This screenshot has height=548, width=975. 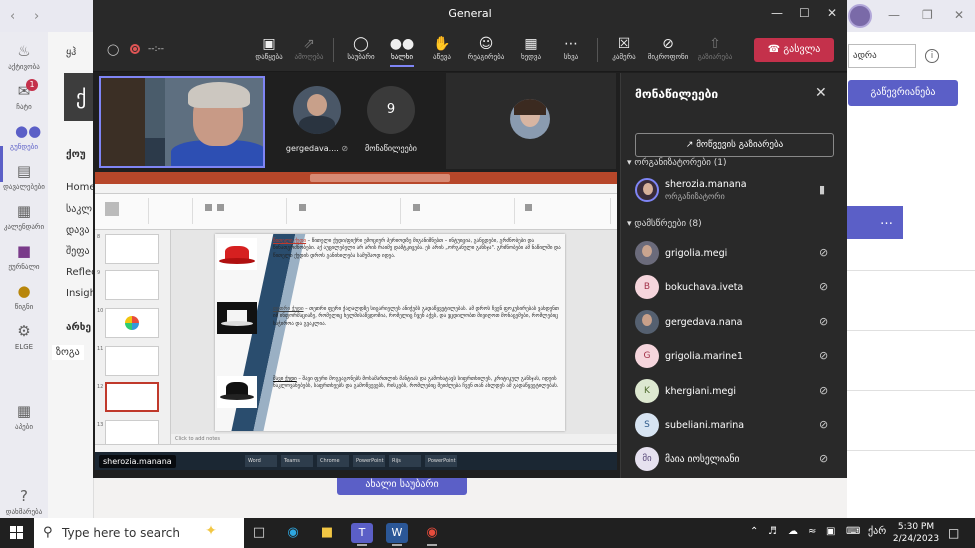 What do you see at coordinates (361, 48) in the screenshot?
I see `chat-button: ◯ საუბარი` at bounding box center [361, 48].